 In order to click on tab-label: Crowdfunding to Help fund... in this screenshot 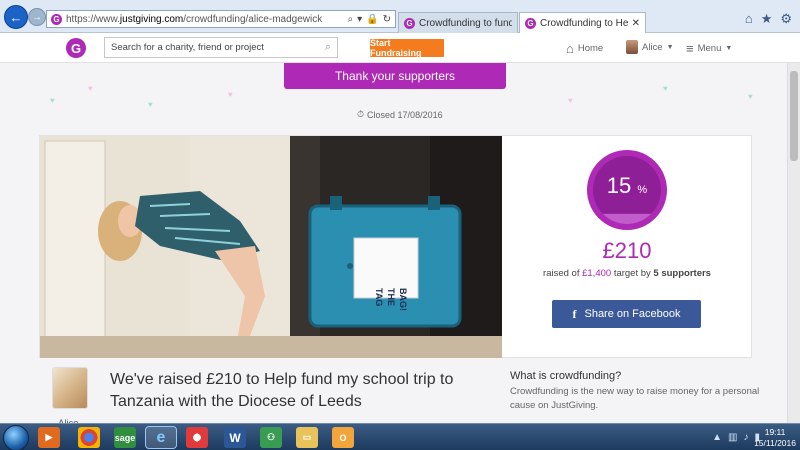, I will do `click(584, 23)`.